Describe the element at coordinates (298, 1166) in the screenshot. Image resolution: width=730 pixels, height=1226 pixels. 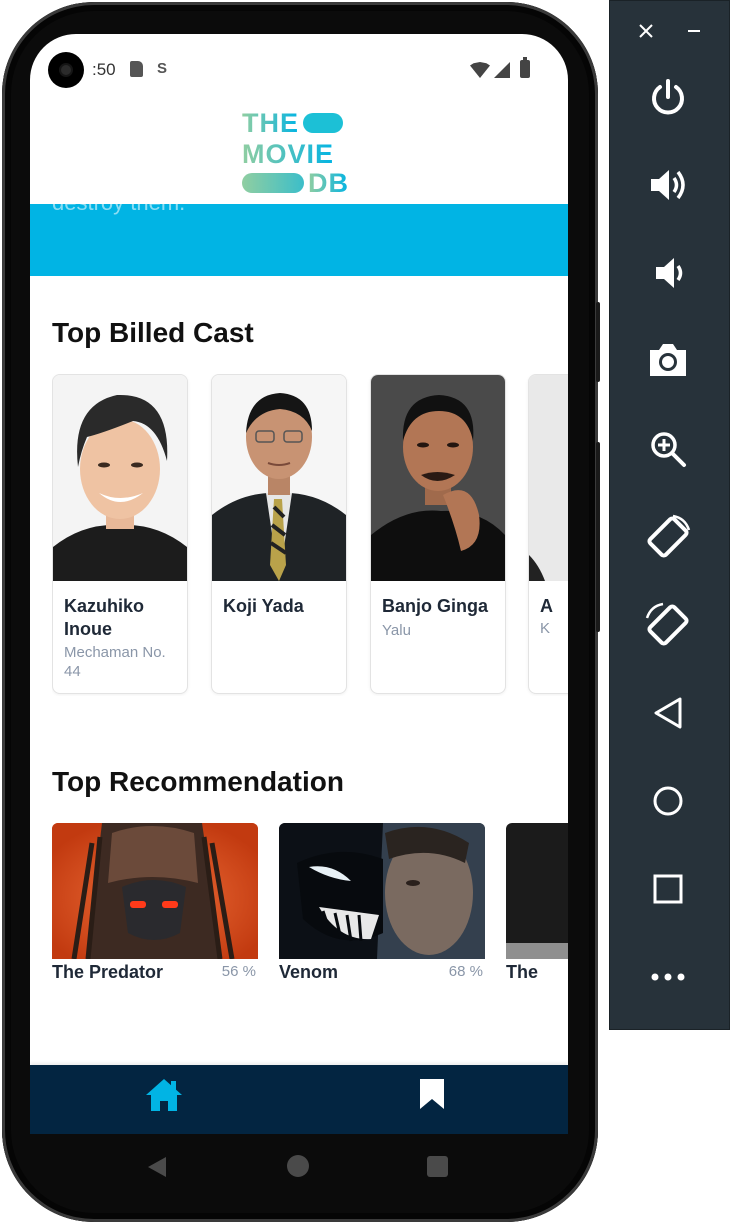
I see `system-home-button` at that location.